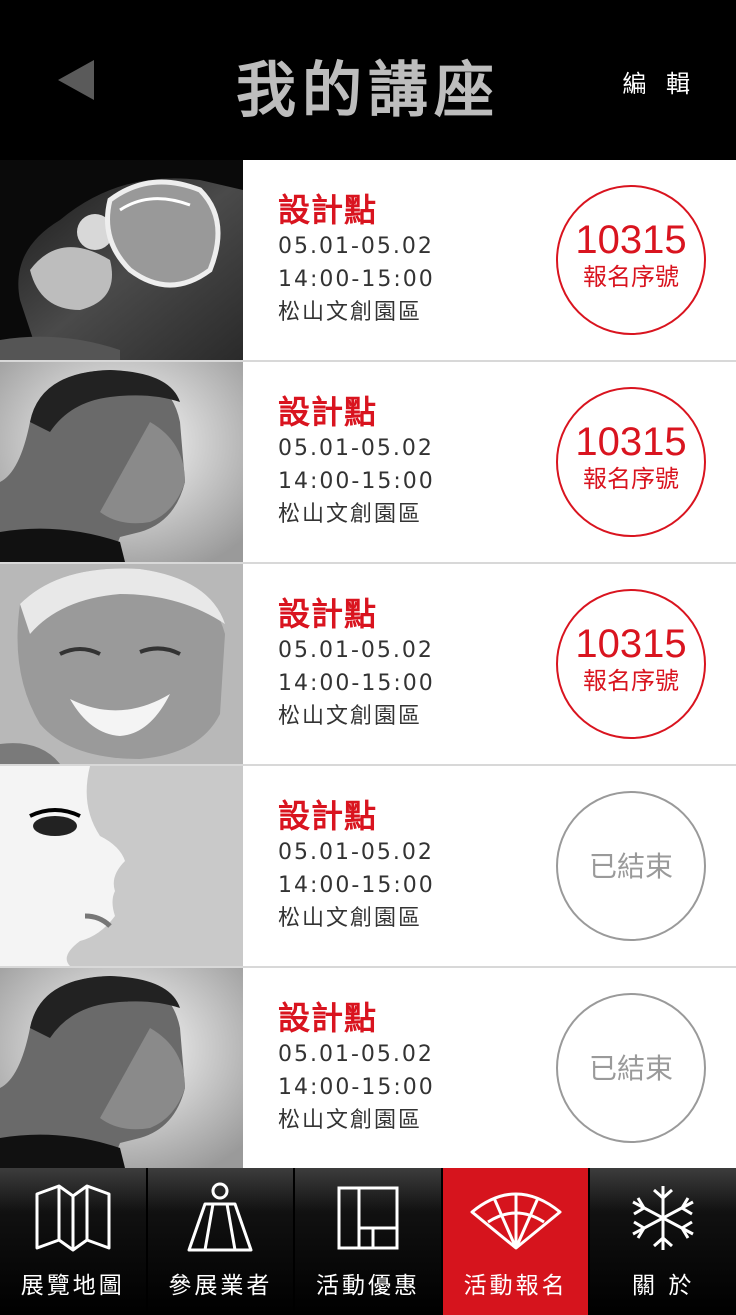 This screenshot has height=1315, width=736. Describe the element at coordinates (663, 1218) in the screenshot. I see `snowflake-icon` at that location.